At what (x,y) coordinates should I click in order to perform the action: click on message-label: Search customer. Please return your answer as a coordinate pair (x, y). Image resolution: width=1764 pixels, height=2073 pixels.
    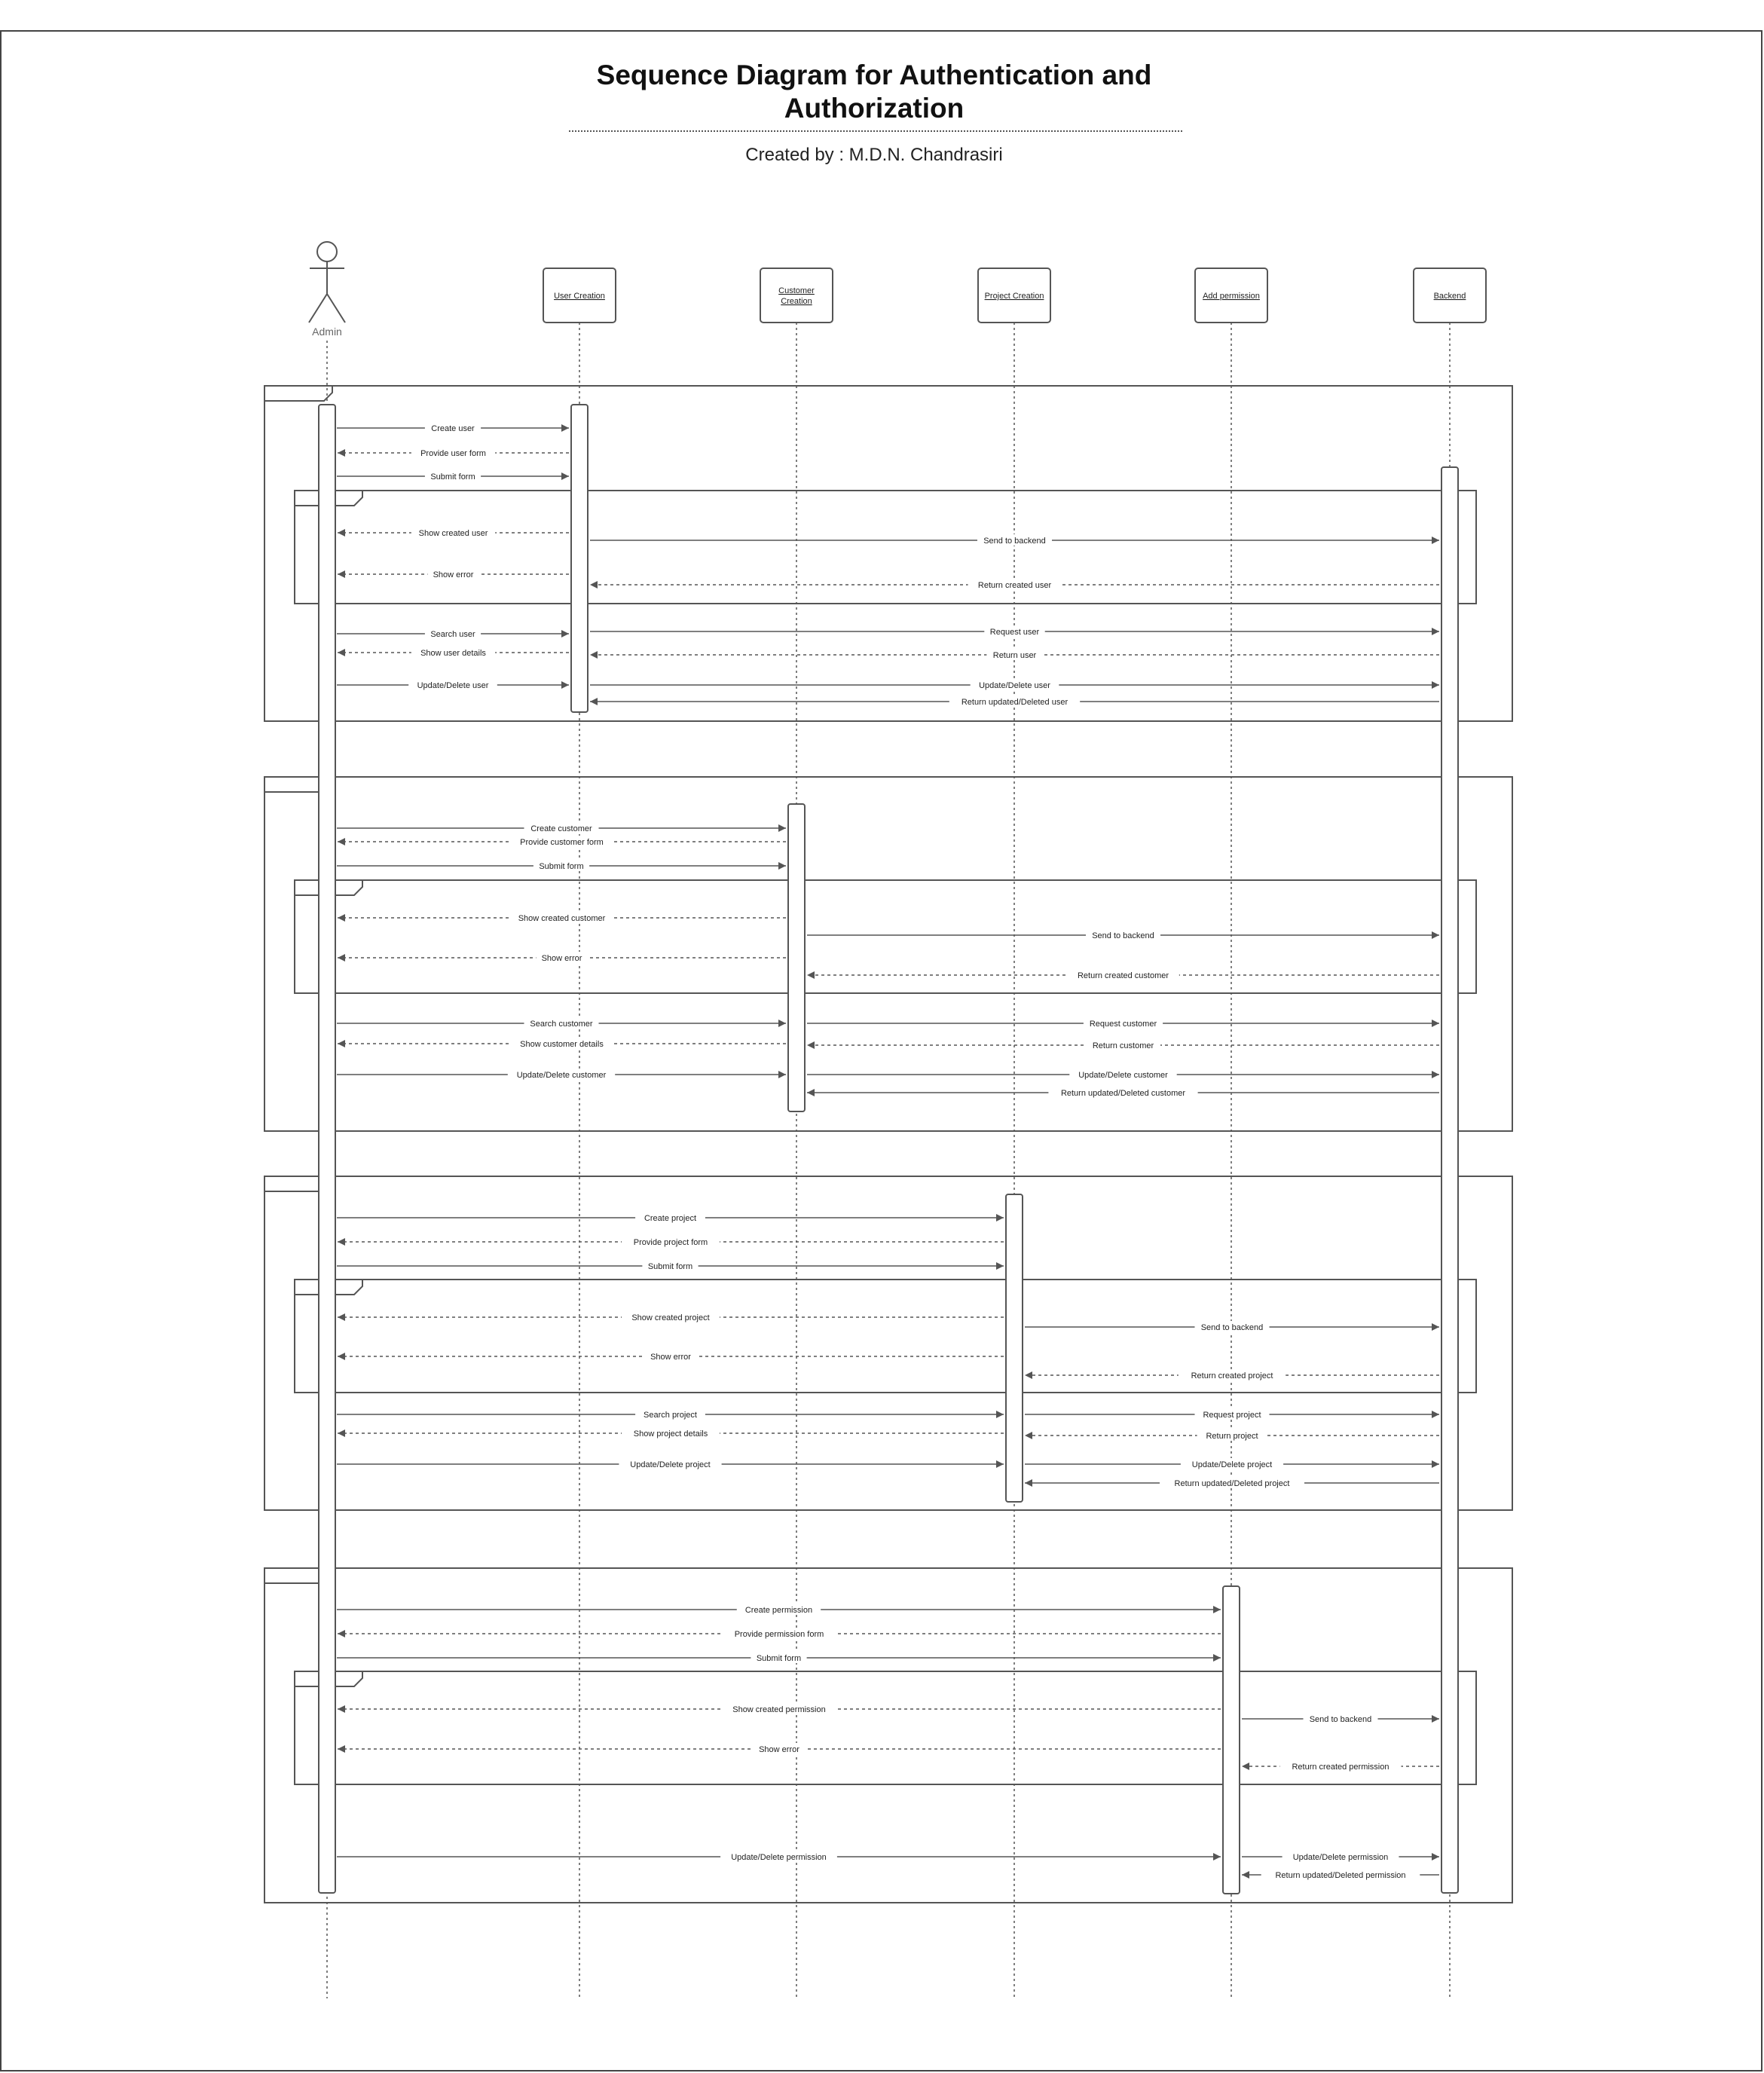
    Looking at the image, I should click on (561, 1024).